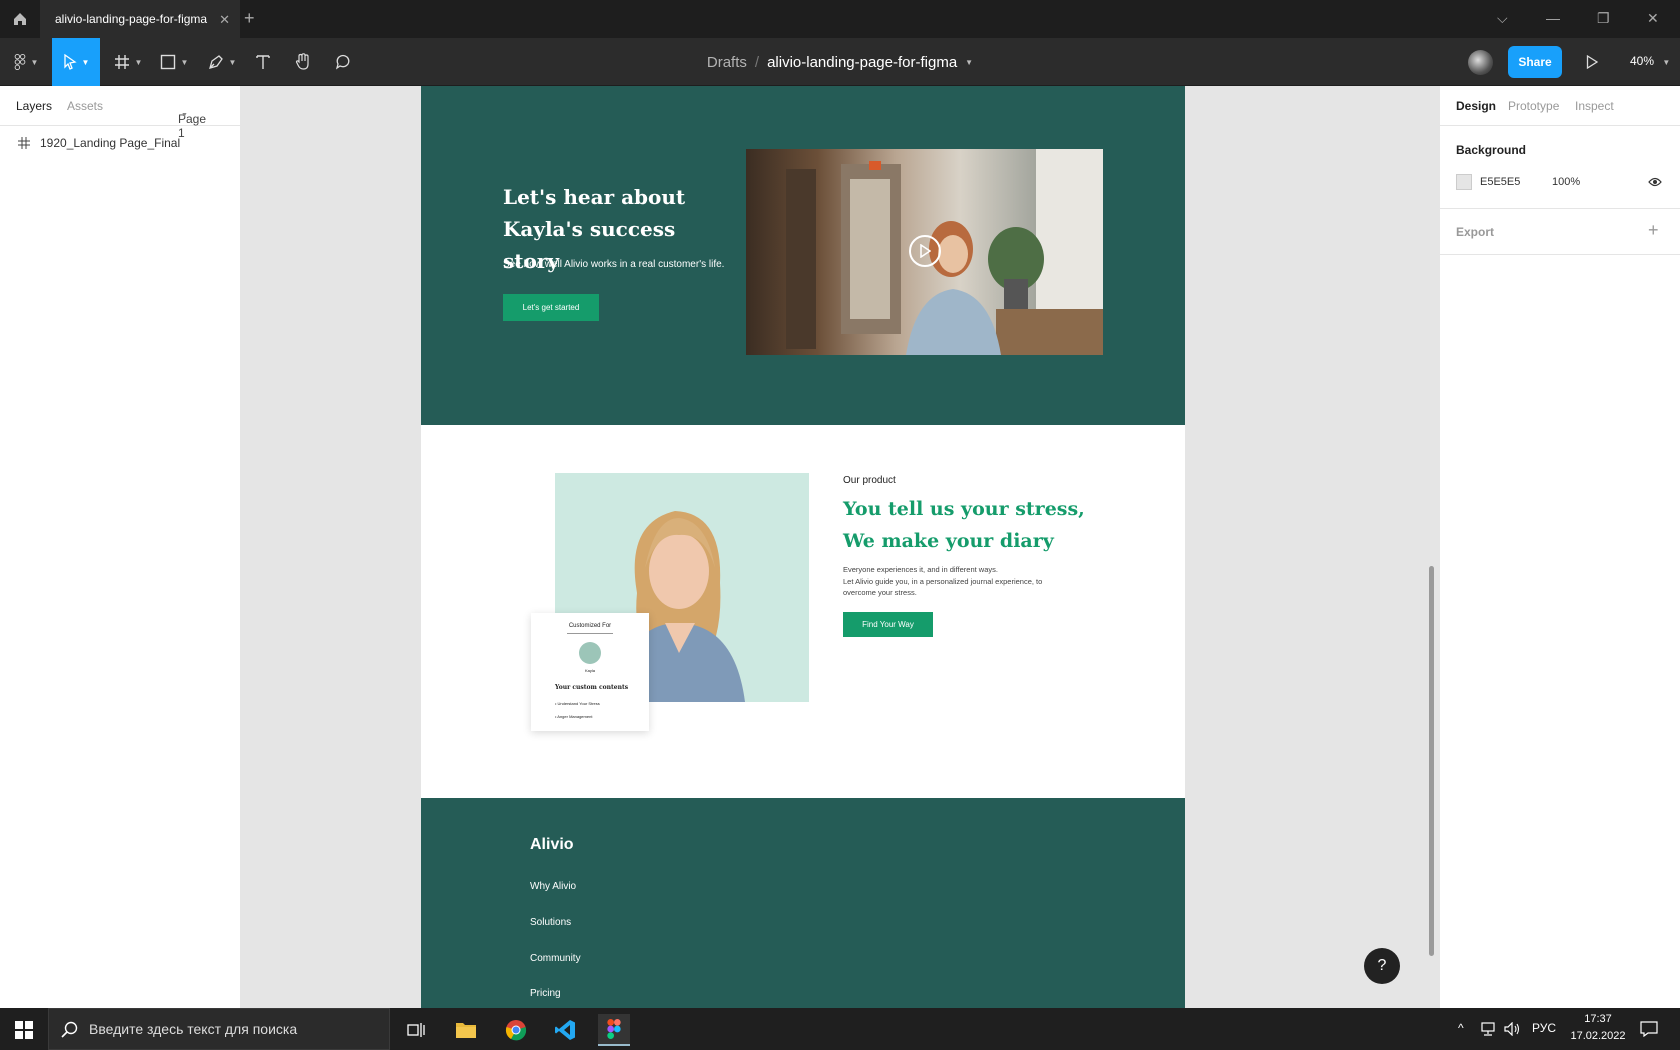 The height and width of the screenshot is (1050, 1680). What do you see at coordinates (120, 143) in the screenshot?
I see `layer-row: 1920_Landing Page_Final` at bounding box center [120, 143].